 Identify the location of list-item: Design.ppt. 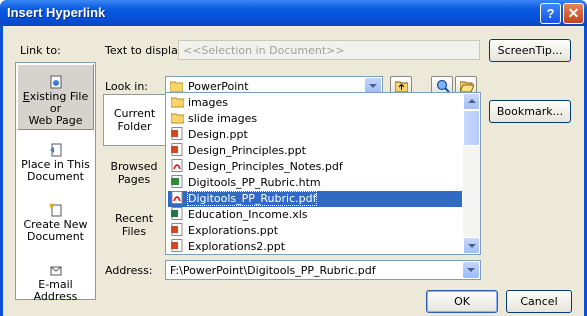
(315, 135).